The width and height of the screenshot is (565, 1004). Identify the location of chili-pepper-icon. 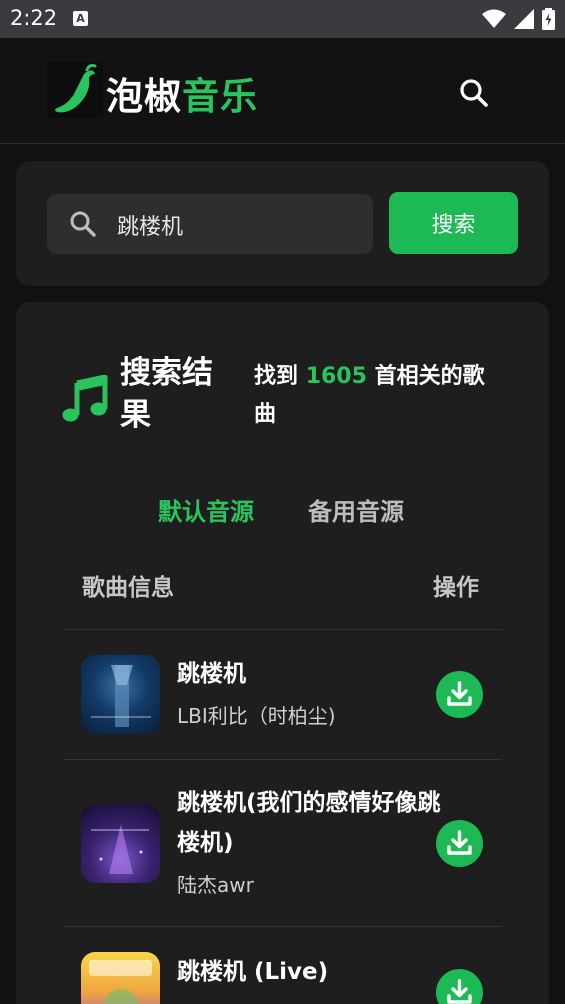
(75, 90).